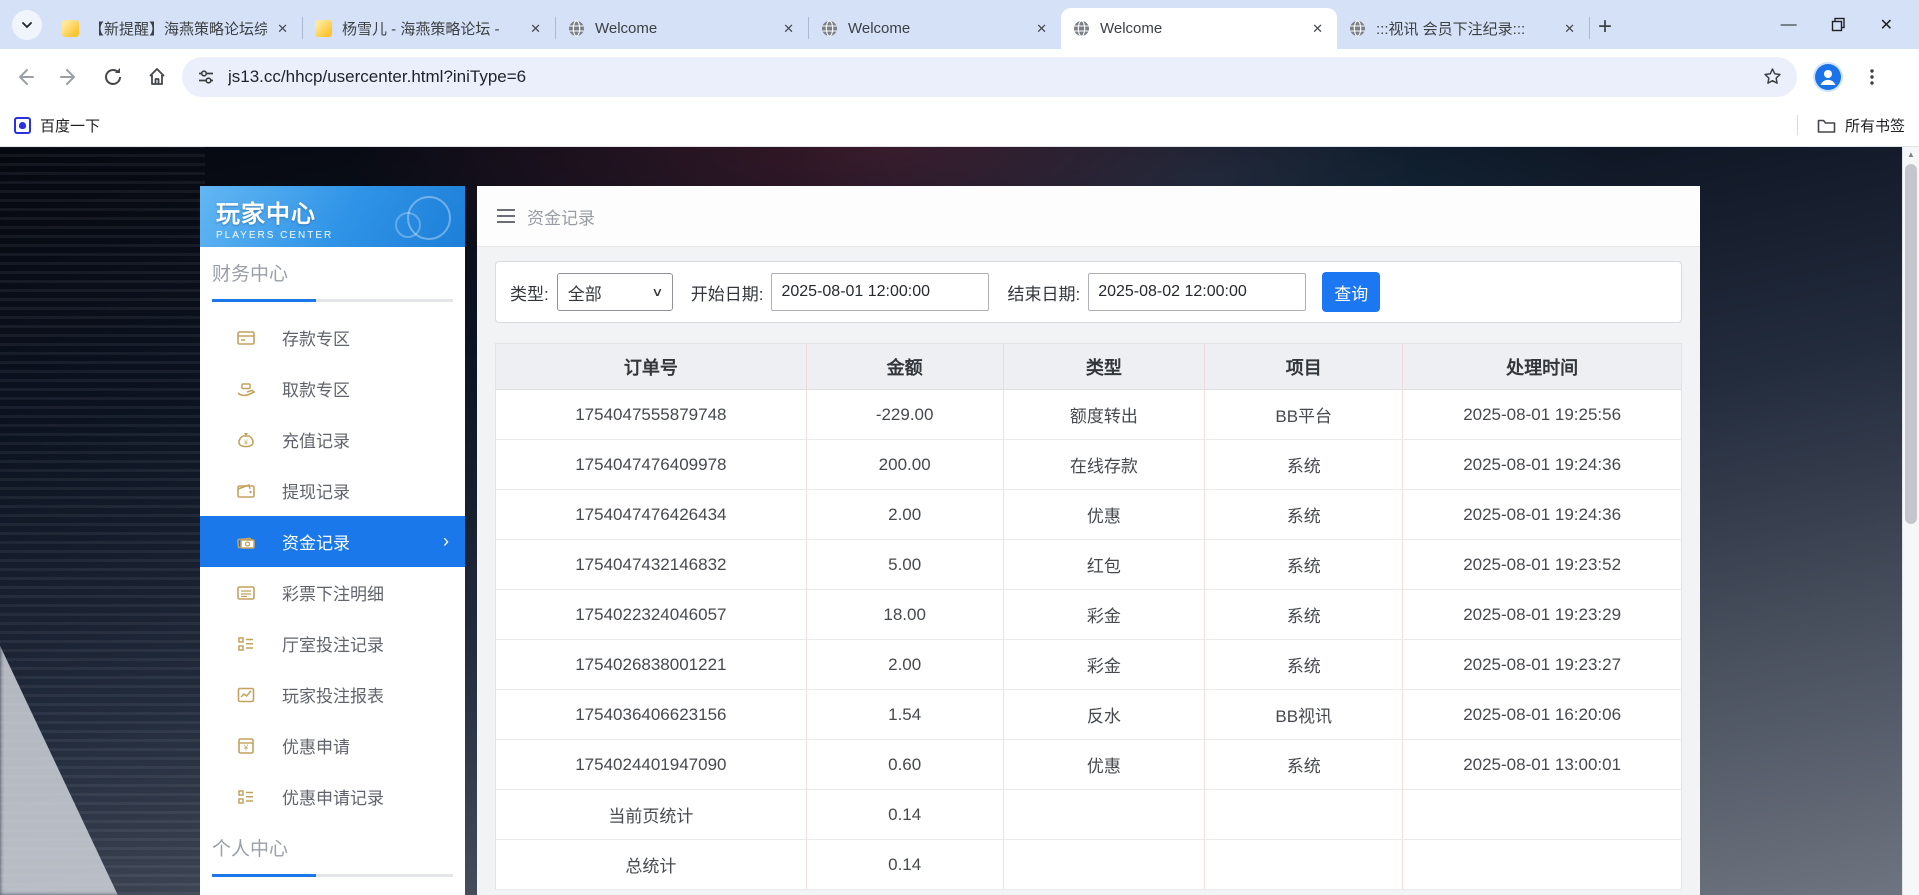  What do you see at coordinates (1772, 76) in the screenshot?
I see `bookmark-star-icon` at bounding box center [1772, 76].